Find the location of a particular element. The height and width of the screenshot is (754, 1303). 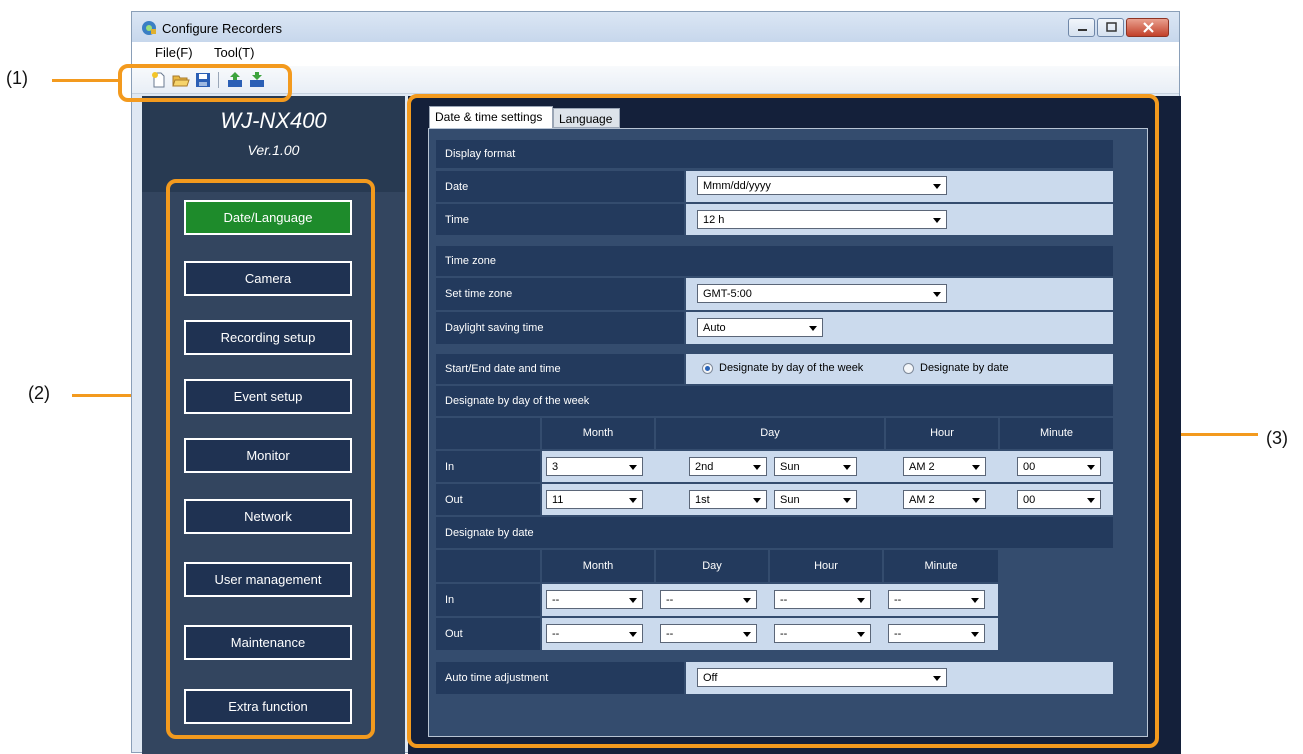

minimize-icon is located at coordinates (1082, 30).